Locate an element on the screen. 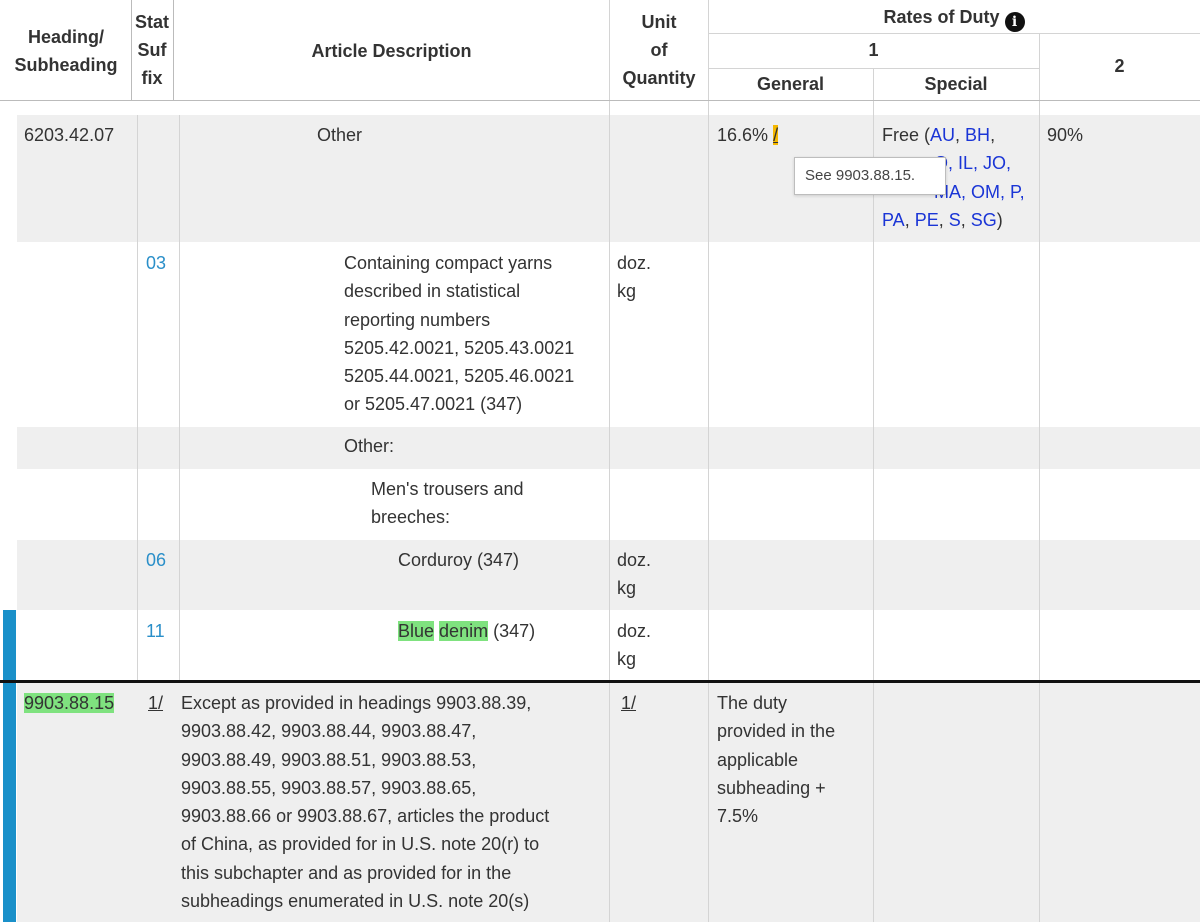  unit-footnote-link: 1/ is located at coordinates (628, 703).